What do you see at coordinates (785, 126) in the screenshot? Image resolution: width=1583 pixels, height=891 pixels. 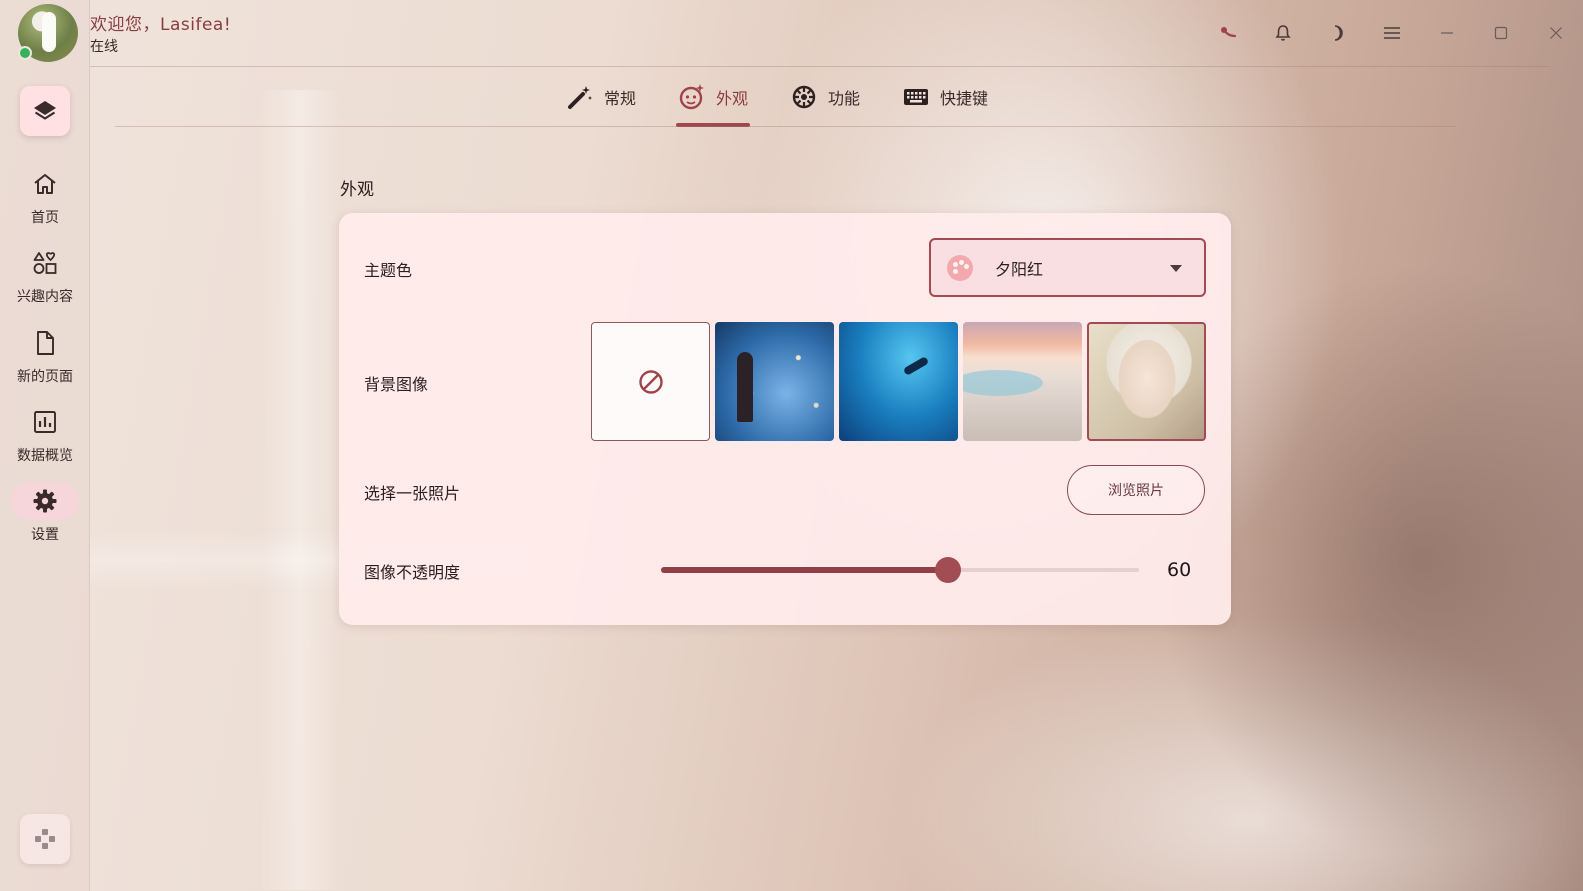 I see `tabs-divider` at bounding box center [785, 126].